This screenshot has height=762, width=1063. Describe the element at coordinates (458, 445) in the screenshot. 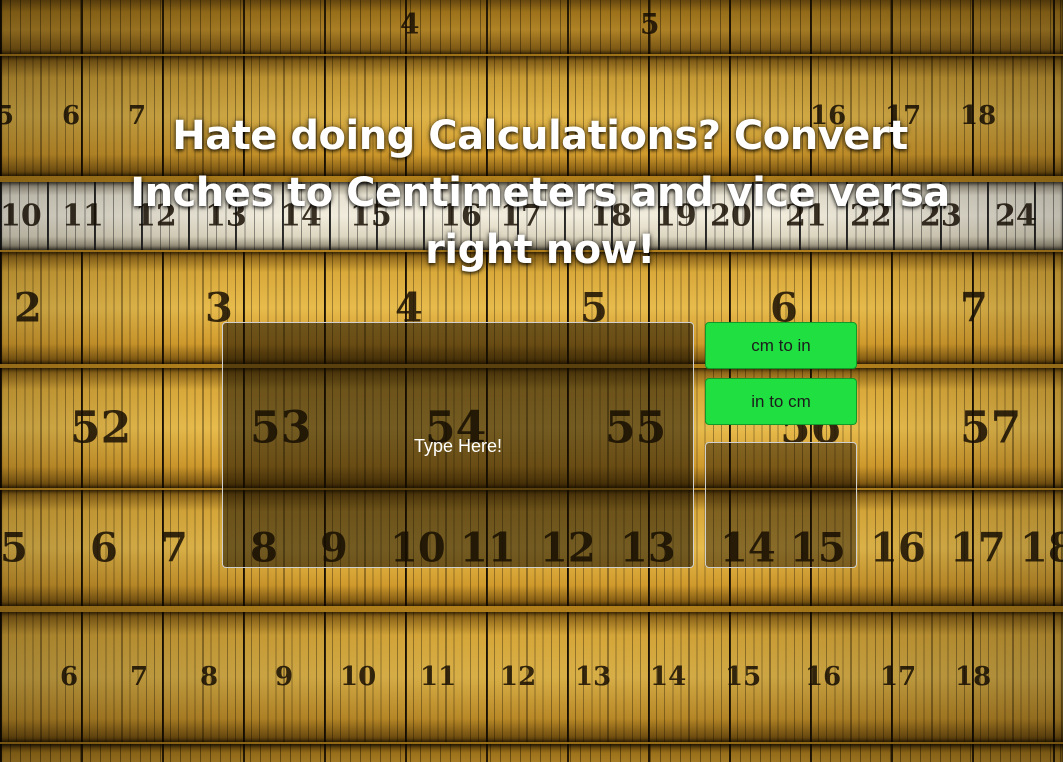

I see `measurement-input` at that location.